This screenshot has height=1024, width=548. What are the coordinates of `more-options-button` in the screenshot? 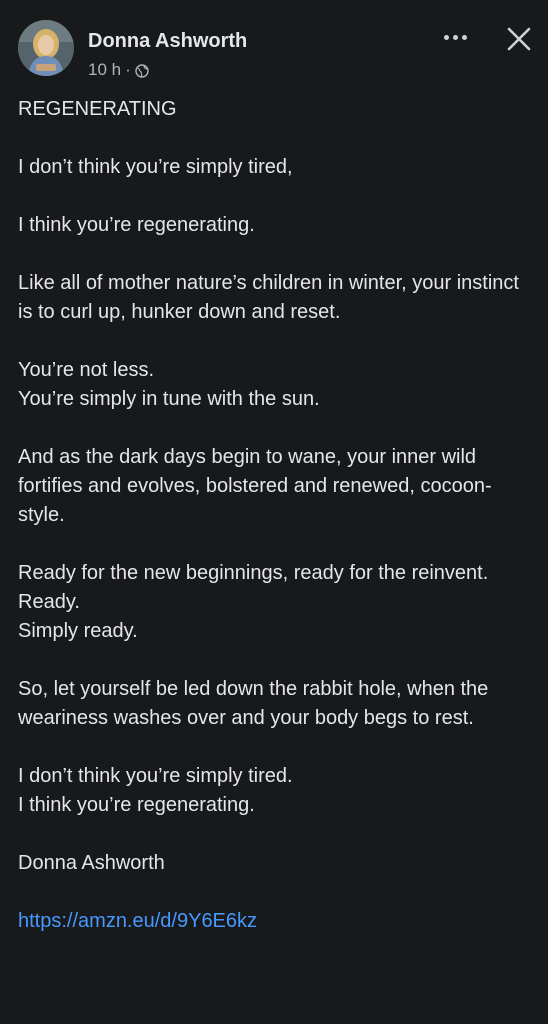 It's located at (455, 37).